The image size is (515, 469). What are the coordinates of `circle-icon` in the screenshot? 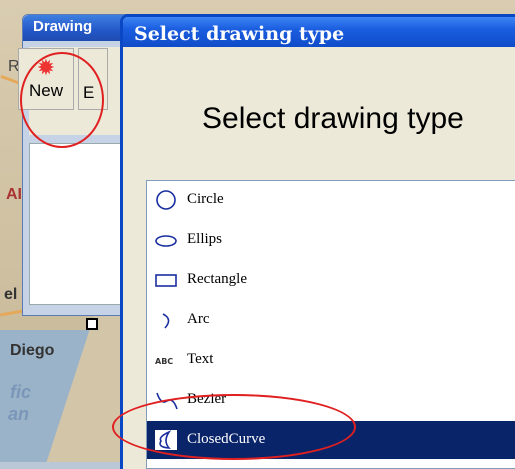 It's located at (166, 200).